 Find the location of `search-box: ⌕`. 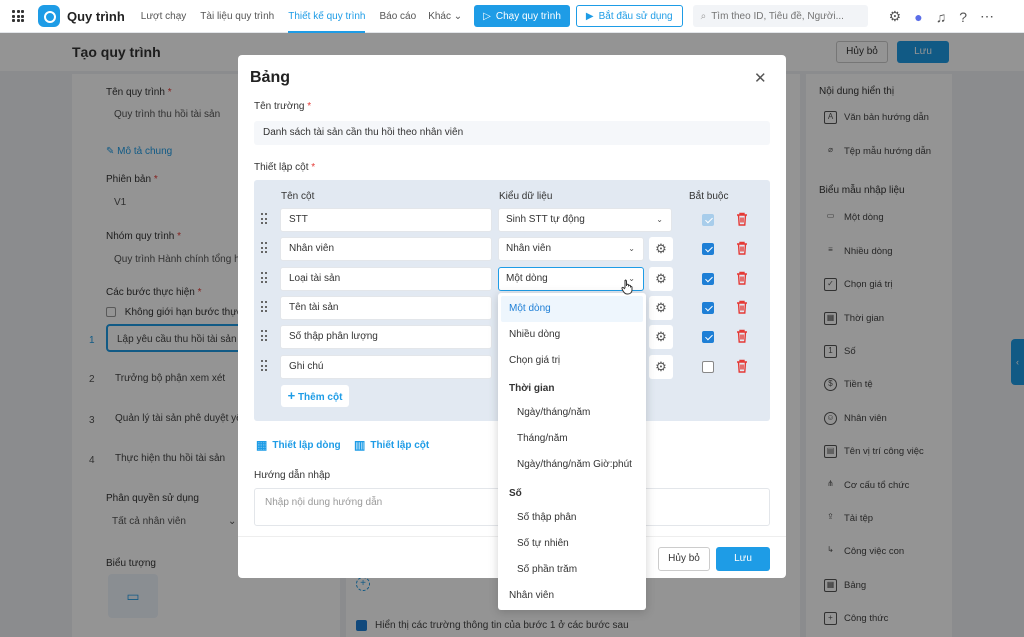

search-box: ⌕ is located at coordinates (780, 16).